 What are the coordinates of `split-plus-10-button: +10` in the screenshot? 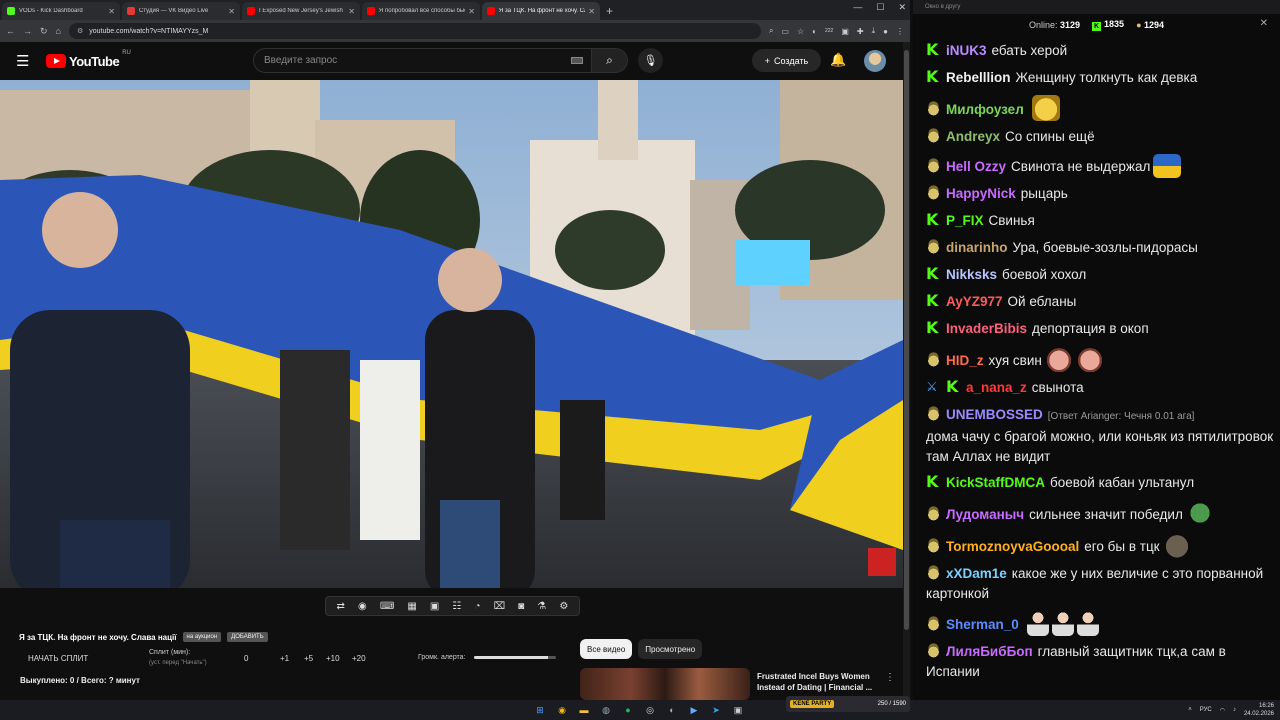 It's located at (339, 658).